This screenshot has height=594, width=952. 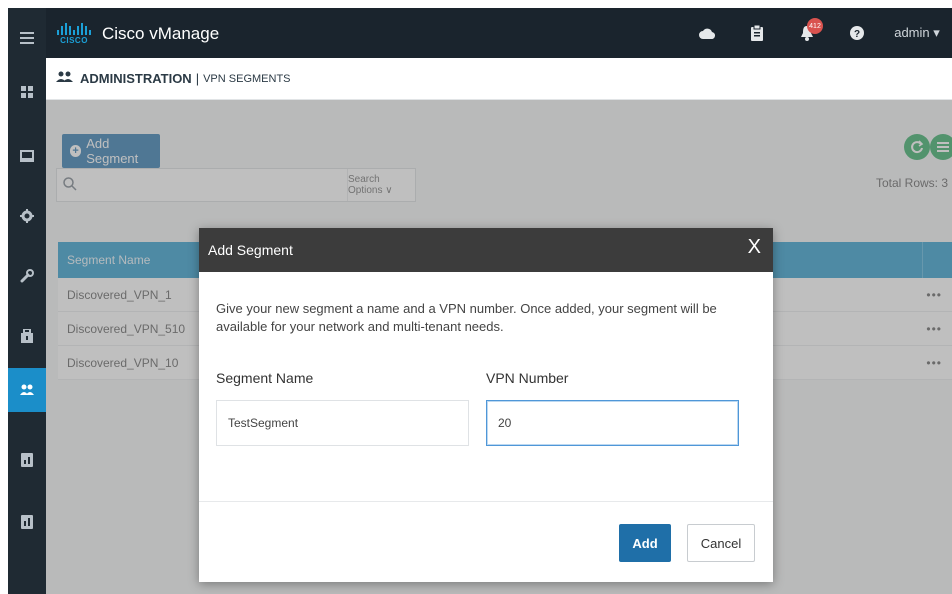 What do you see at coordinates (499, 33) in the screenshot?
I see `top-bar: CISCO Cisco vManage 412 ? admin ▾` at bounding box center [499, 33].